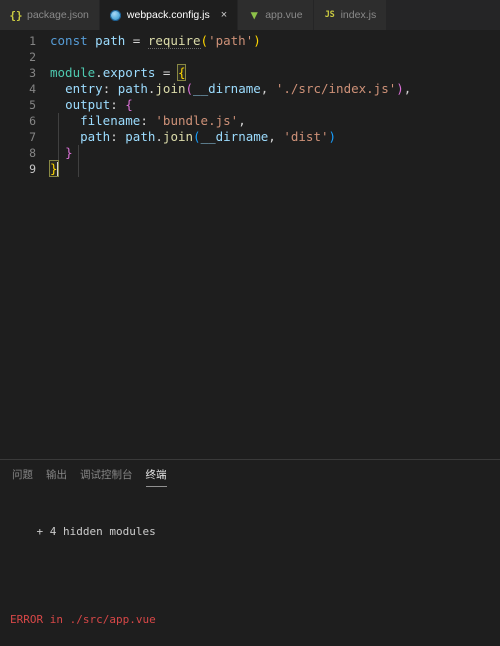 The width and height of the screenshot is (500, 646). What do you see at coordinates (116, 15) in the screenshot?
I see `webpack-icon` at bounding box center [116, 15].